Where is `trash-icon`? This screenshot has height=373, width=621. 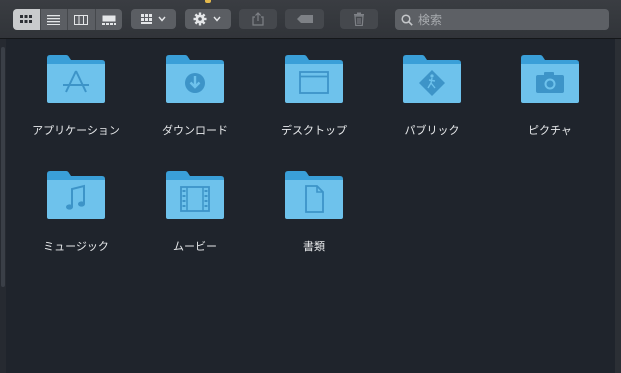 trash-icon is located at coordinates (359, 19).